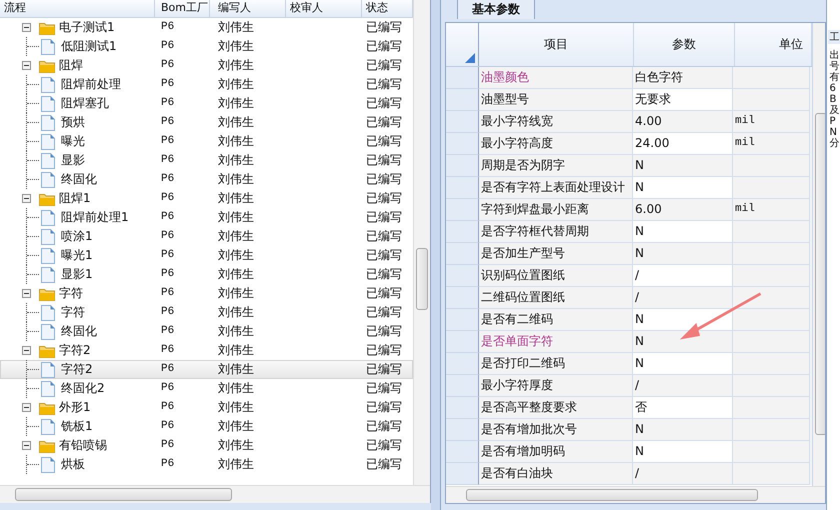  What do you see at coordinates (206, 217) in the screenshot?
I see `tree-row: 阻焊前处理1 P6 刘伟生 已编写` at bounding box center [206, 217].